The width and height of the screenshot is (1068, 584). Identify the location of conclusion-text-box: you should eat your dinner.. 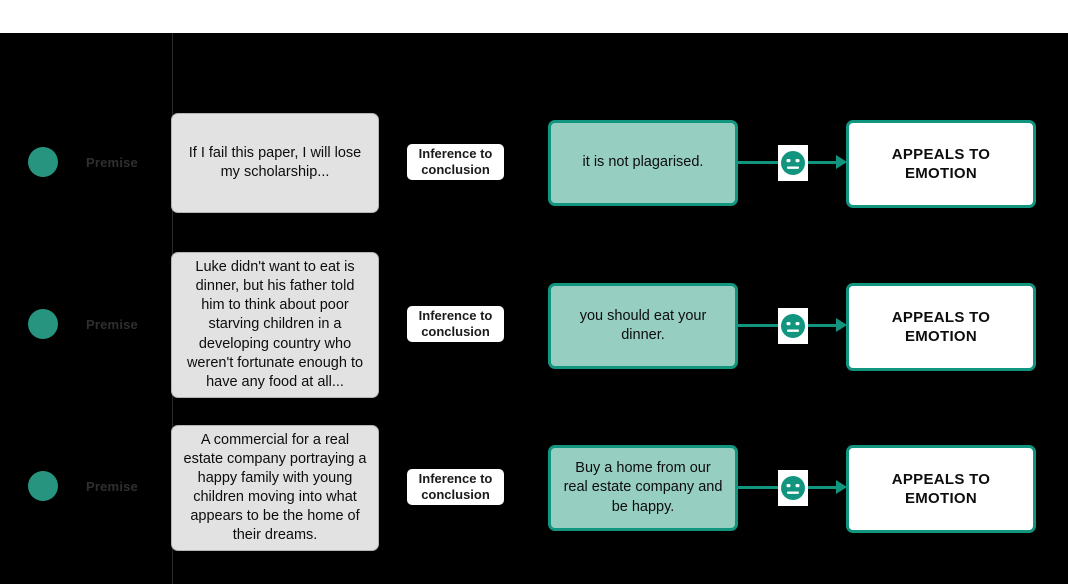
(643, 326).